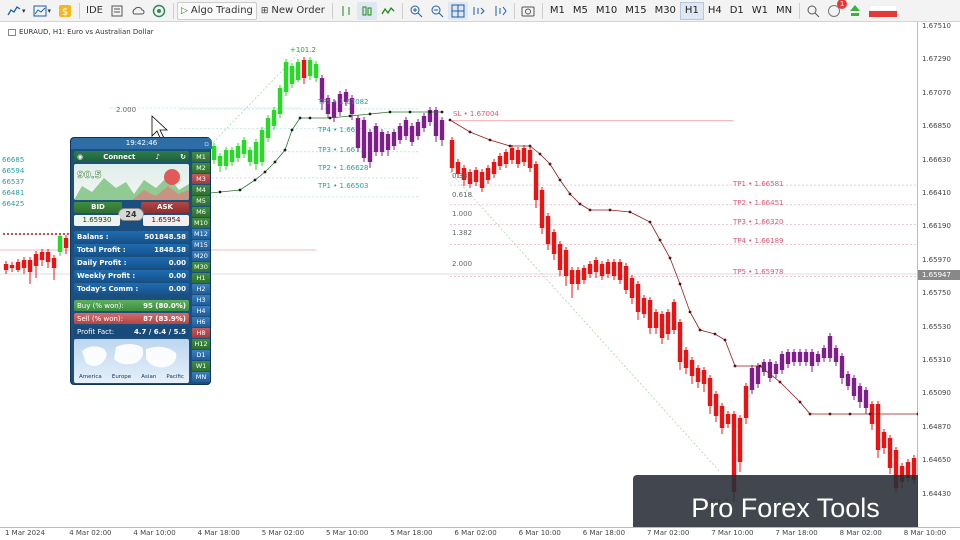  Describe the element at coordinates (760, 11) in the screenshot. I see `timeframe-w1: W1` at that location.